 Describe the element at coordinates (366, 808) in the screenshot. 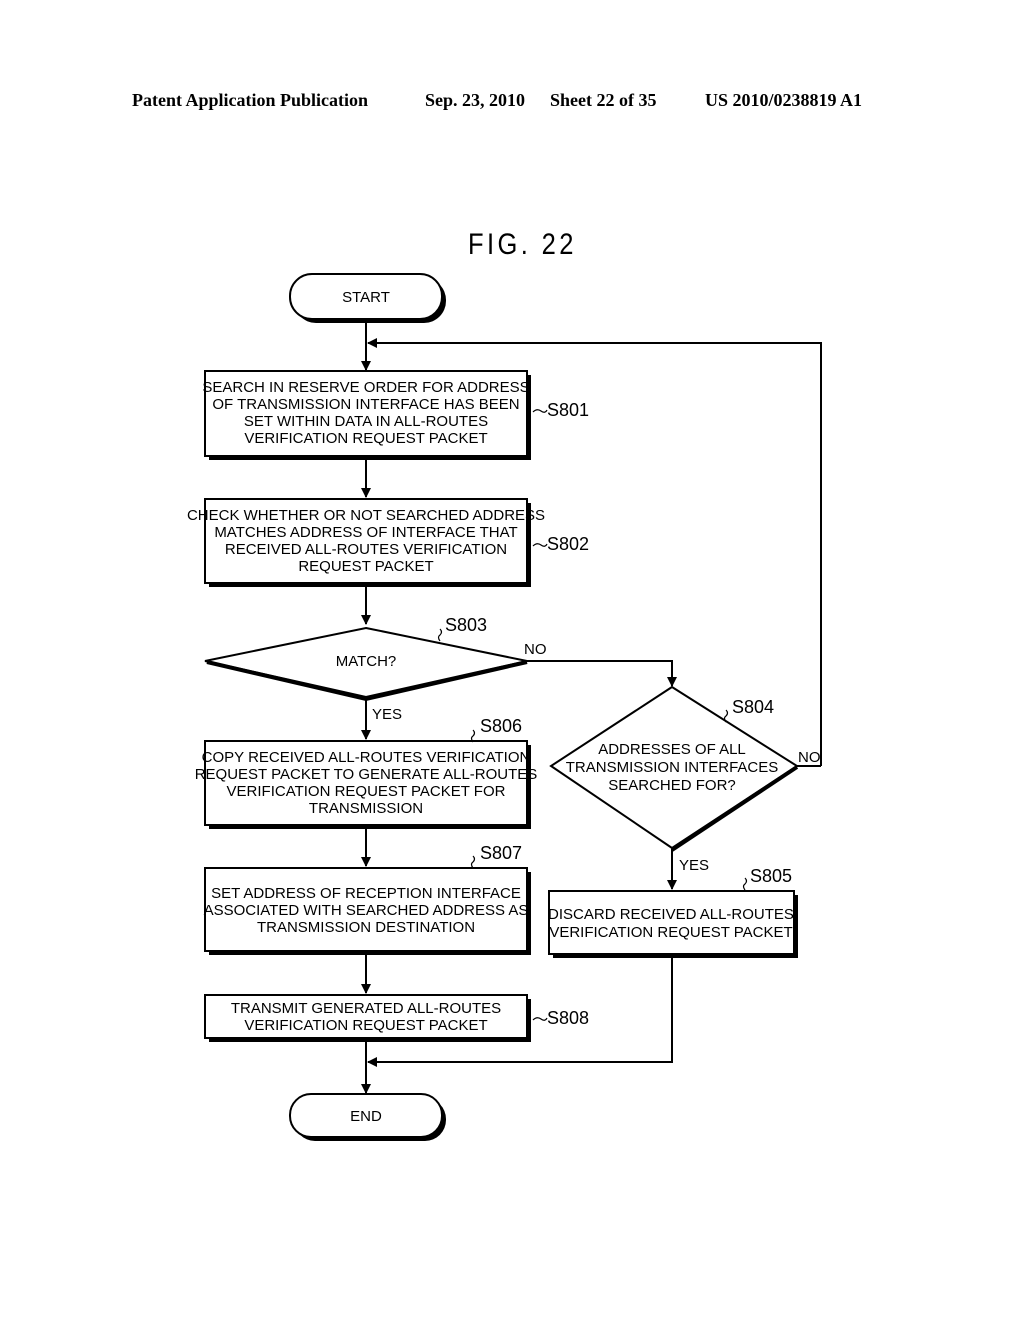

I see `s806-line-4: TRANSMISSION` at that location.